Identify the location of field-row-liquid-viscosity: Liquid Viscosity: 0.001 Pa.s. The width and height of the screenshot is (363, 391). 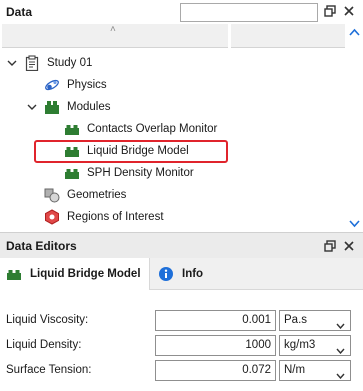
(181, 321).